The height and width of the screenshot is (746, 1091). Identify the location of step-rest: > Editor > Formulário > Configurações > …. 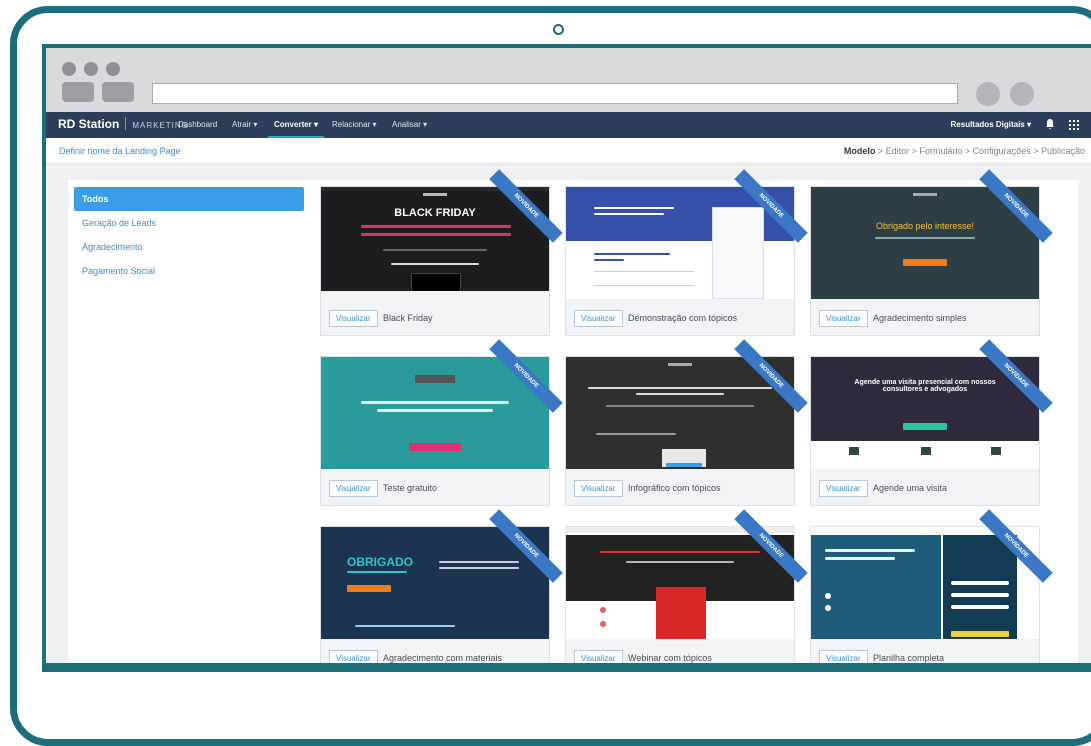
(980, 151).